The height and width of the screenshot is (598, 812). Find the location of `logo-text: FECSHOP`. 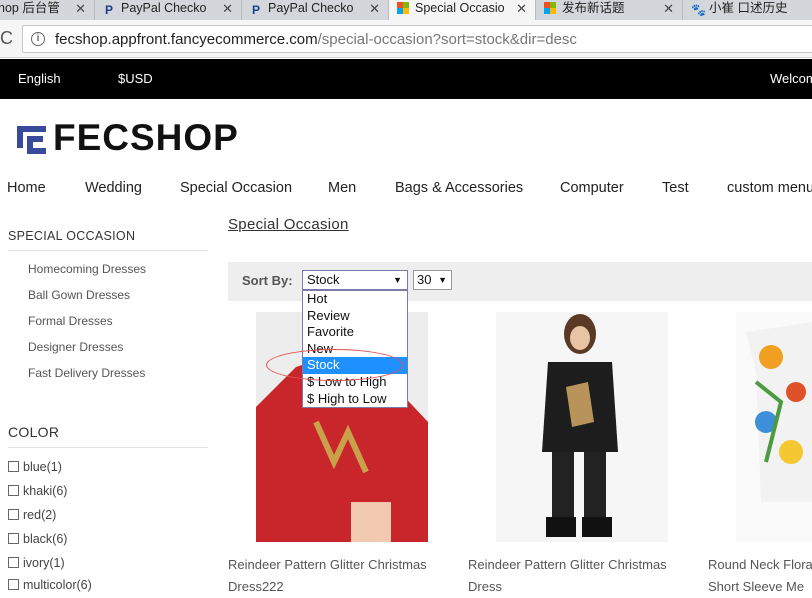

logo-text: FECSHOP is located at coordinates (146, 137).